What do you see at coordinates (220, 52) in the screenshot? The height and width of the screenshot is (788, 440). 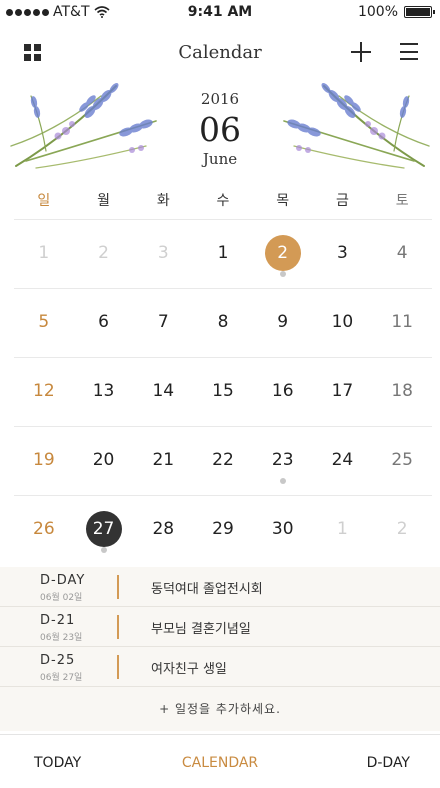 I see `page-title: Calendar` at bounding box center [220, 52].